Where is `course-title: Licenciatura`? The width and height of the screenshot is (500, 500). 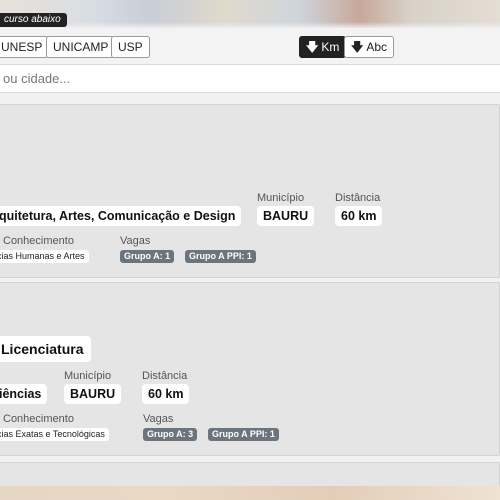
course-title: Licenciatura is located at coordinates (46, 349).